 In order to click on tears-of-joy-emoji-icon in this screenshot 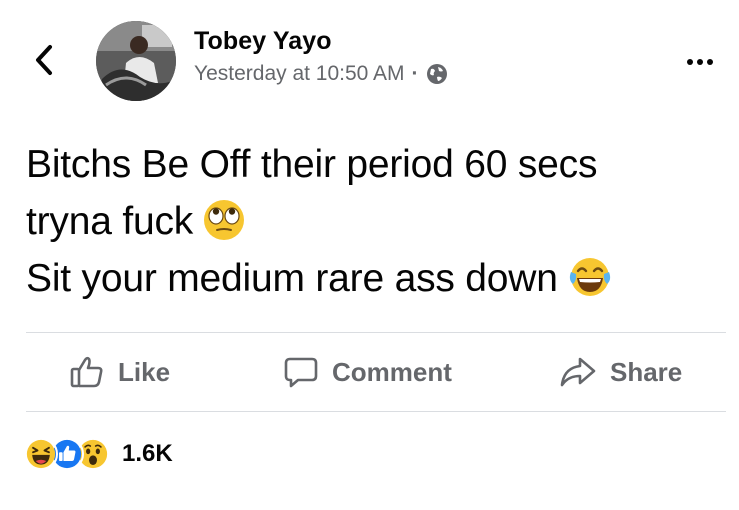, I will do `click(589, 277)`.